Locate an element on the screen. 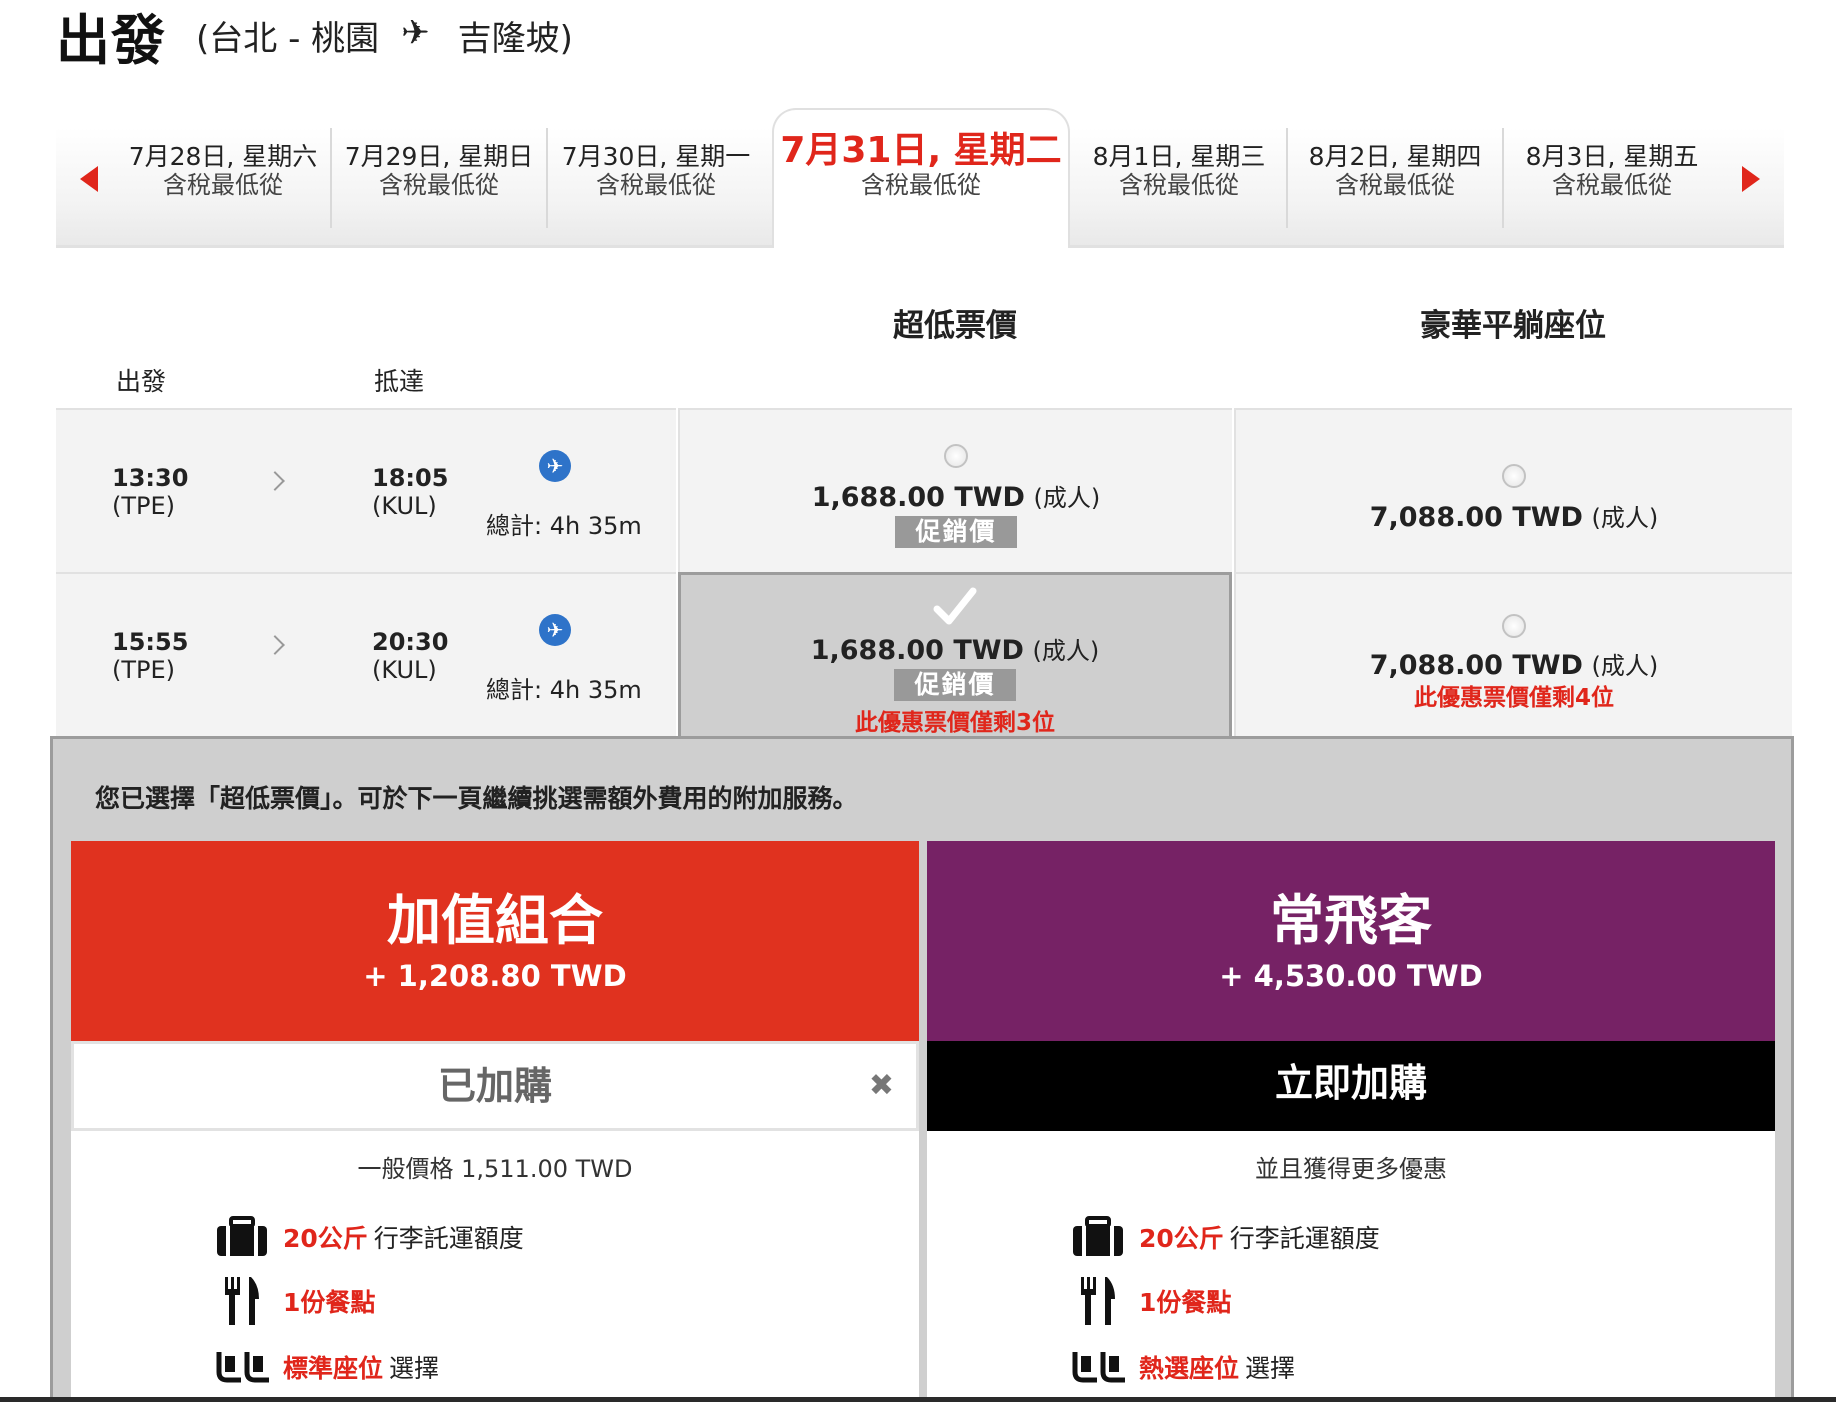 The image size is (1836, 1402). date-label: 7月31日, 星期二 is located at coordinates (921, 150).